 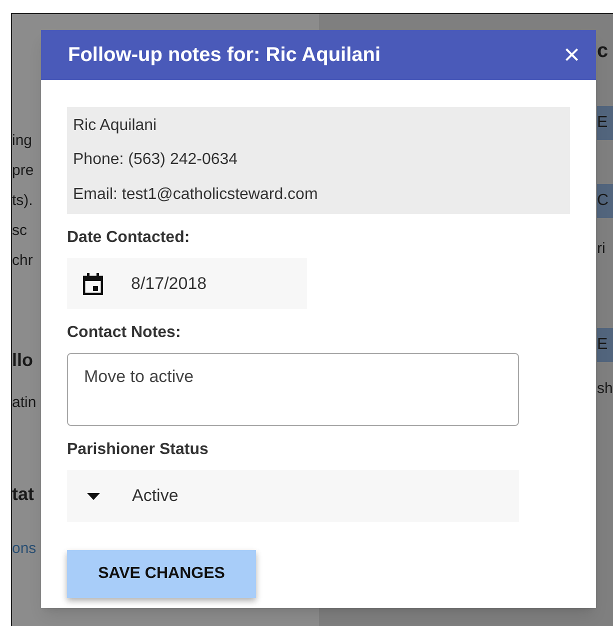 I want to click on calendar-icon, so click(x=93, y=283).